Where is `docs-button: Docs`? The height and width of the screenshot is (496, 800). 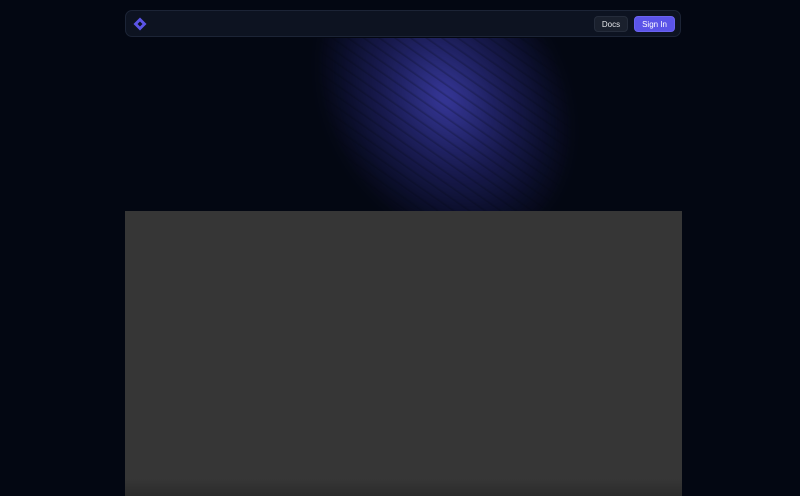 docs-button: Docs is located at coordinates (611, 24).